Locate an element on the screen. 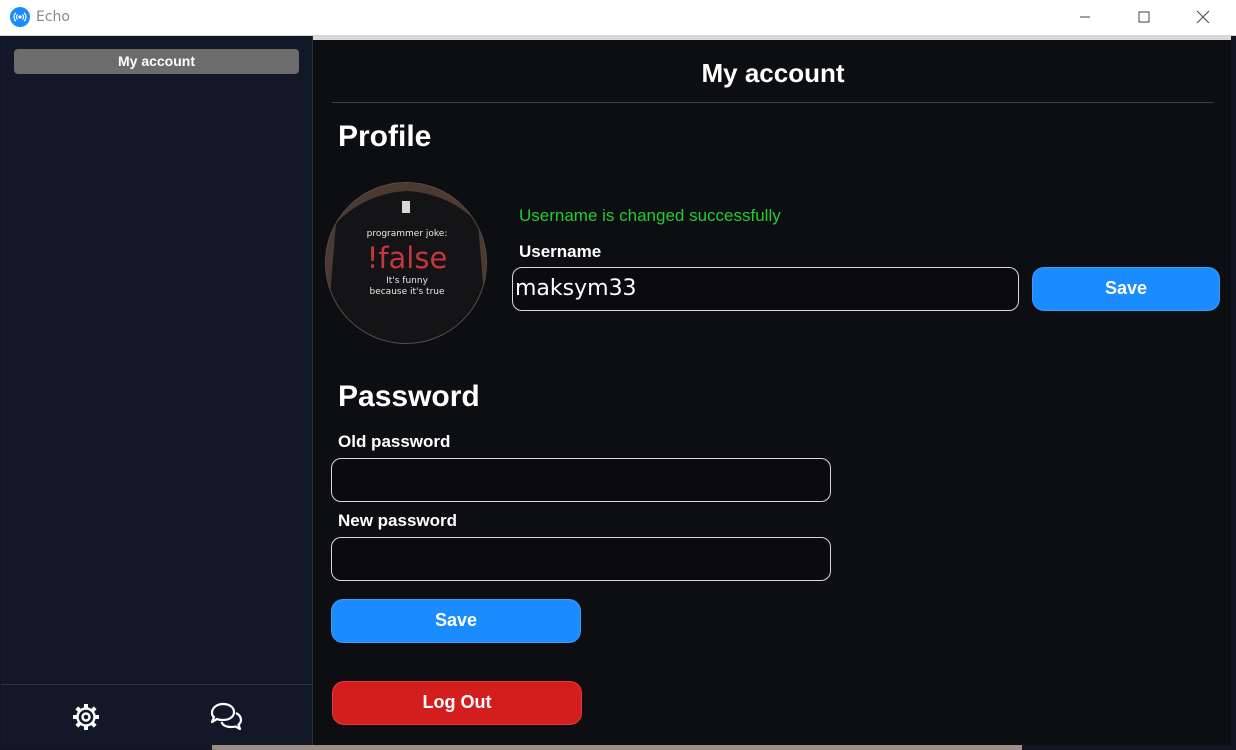 This screenshot has height=750, width=1236. chat-bubbles-icon is located at coordinates (226, 716).